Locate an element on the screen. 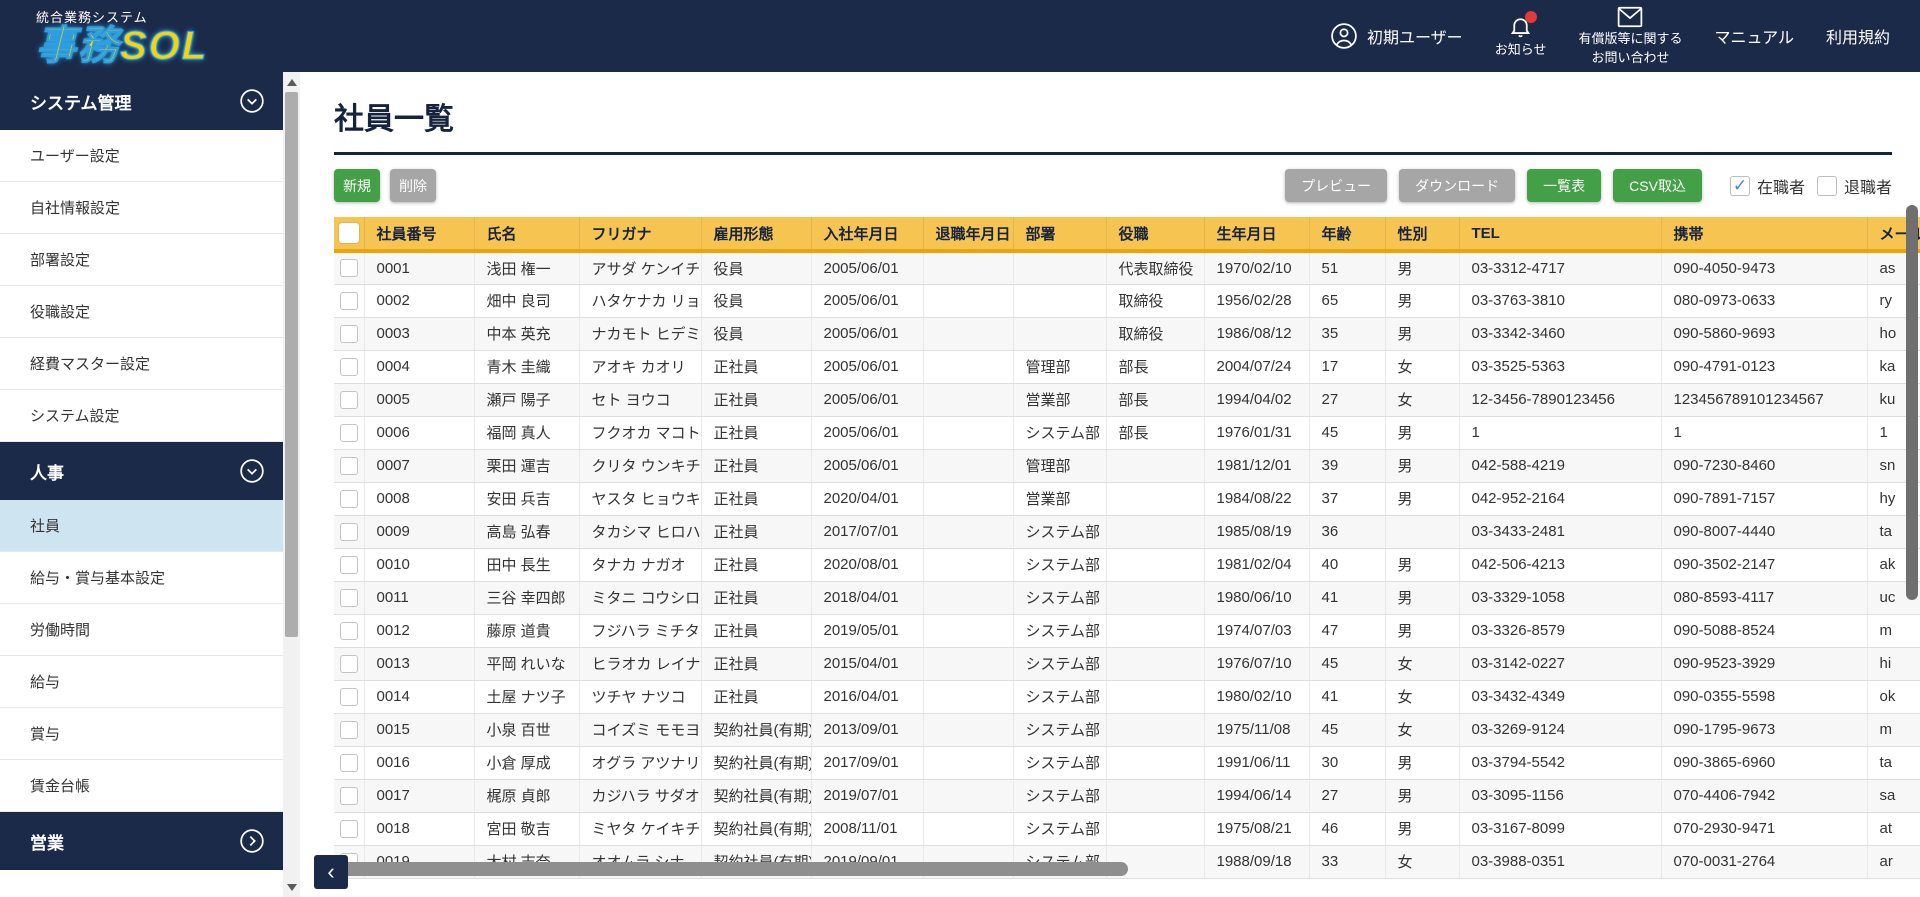 The width and height of the screenshot is (1920, 897). column-header: 性別 is located at coordinates (1422, 235).